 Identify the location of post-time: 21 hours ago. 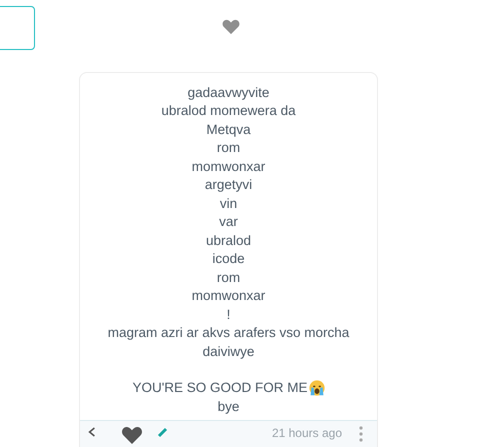
(307, 433).